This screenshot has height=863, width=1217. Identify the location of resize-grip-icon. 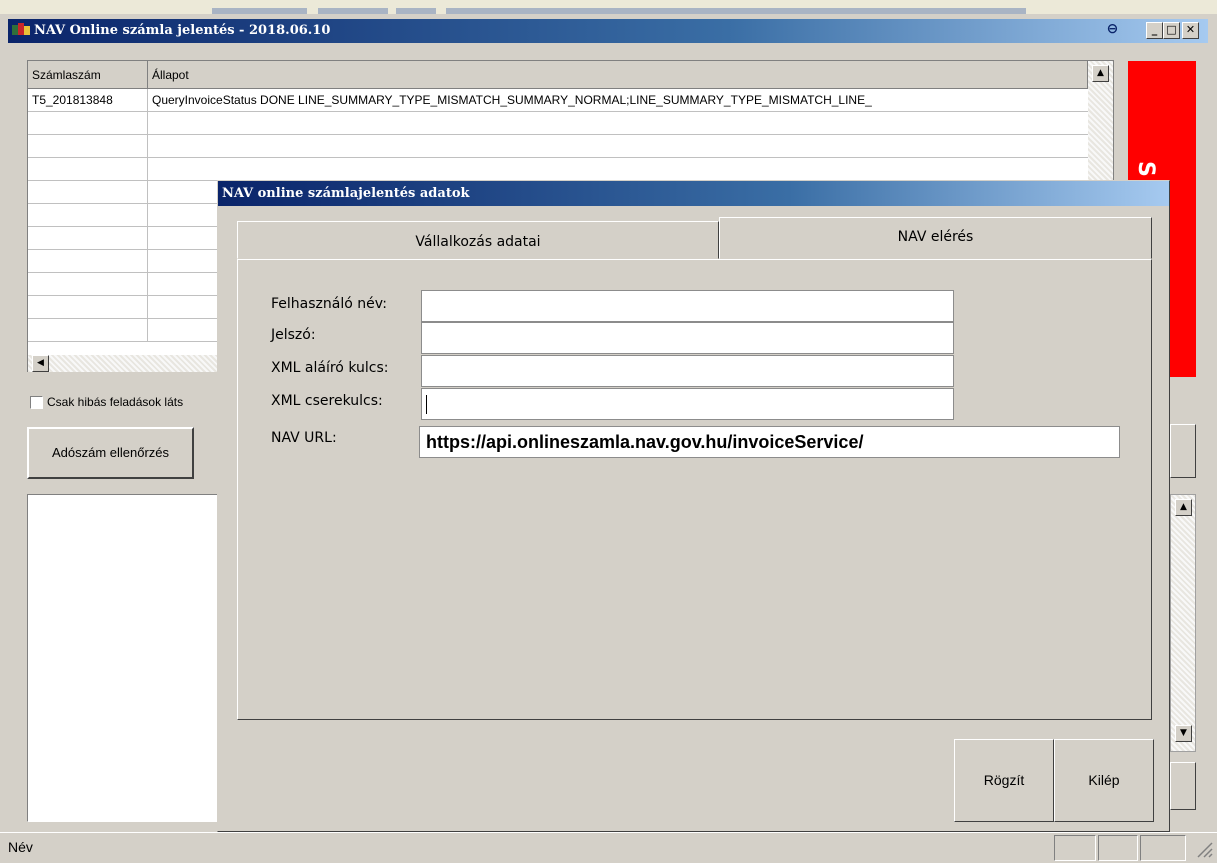
(1203, 848).